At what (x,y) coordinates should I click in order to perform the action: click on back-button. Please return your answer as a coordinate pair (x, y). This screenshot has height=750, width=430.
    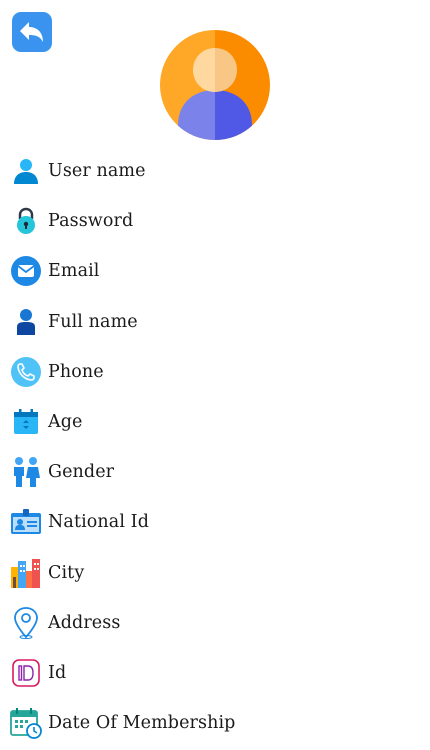
    Looking at the image, I should click on (32, 32).